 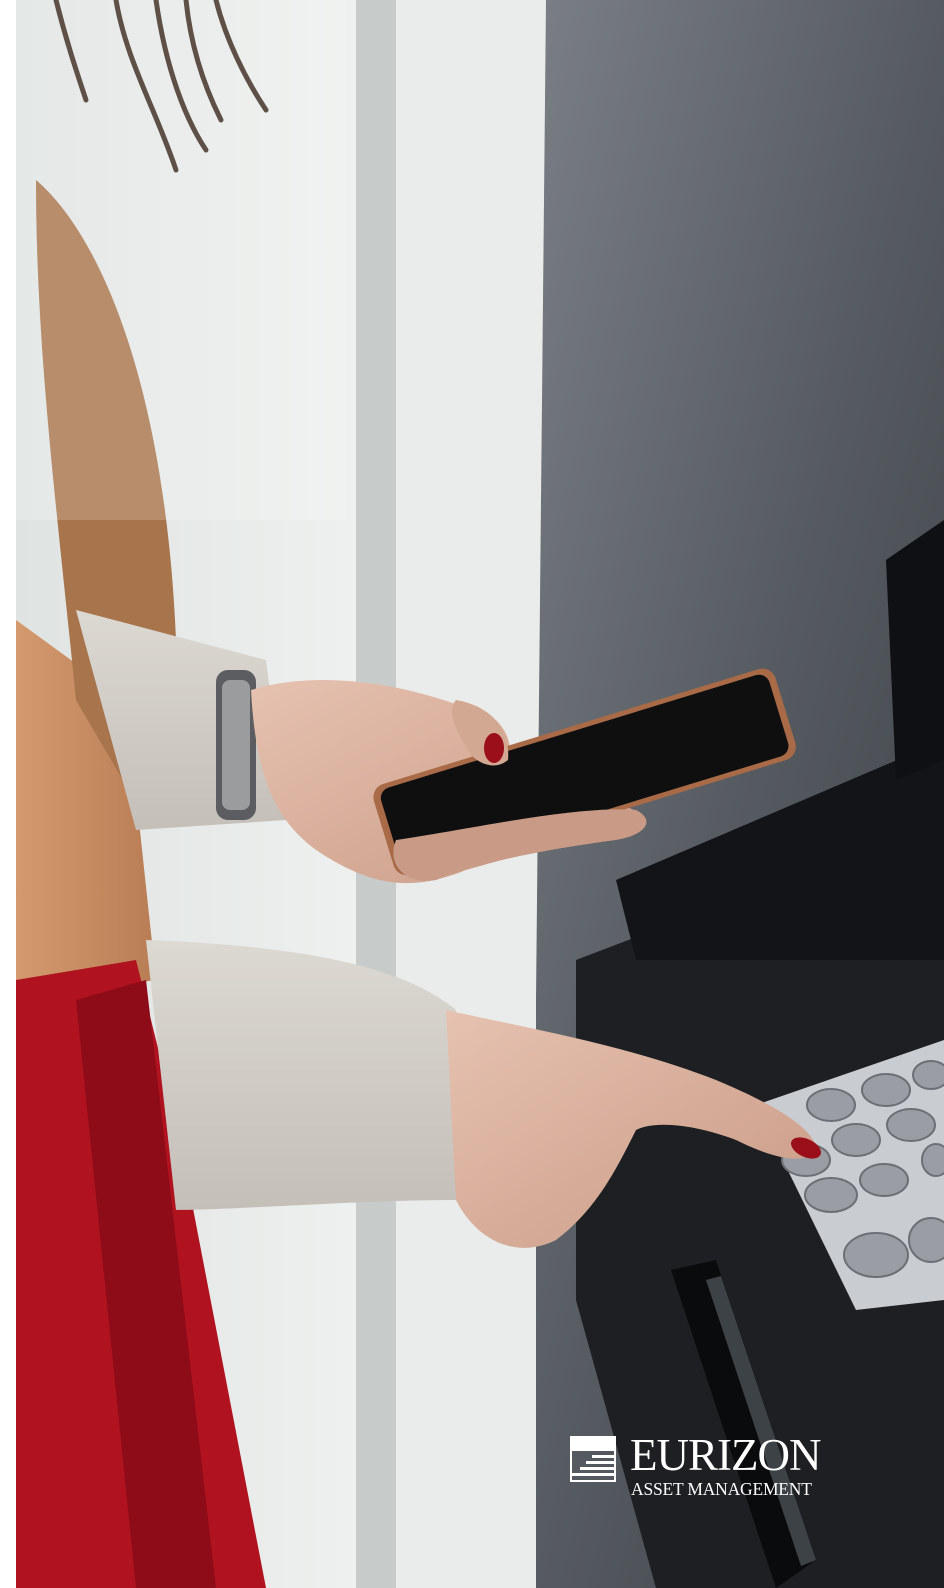 I want to click on brand-tagline: ASSET MANAGEMENT, so click(x=721, y=1489).